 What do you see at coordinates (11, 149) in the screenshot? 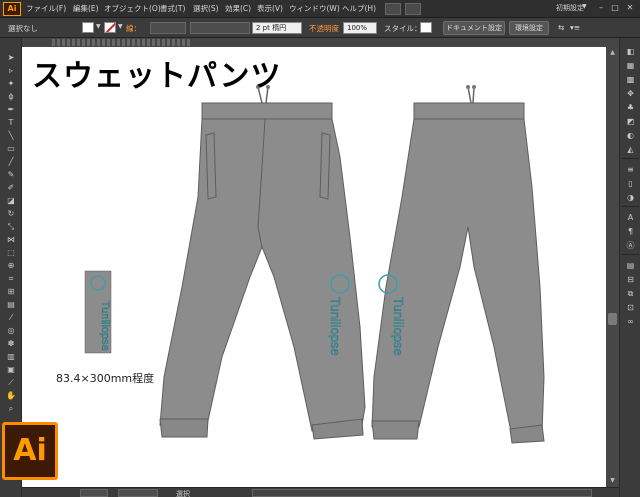
I see `rectangle-icon: ▭` at bounding box center [11, 149].